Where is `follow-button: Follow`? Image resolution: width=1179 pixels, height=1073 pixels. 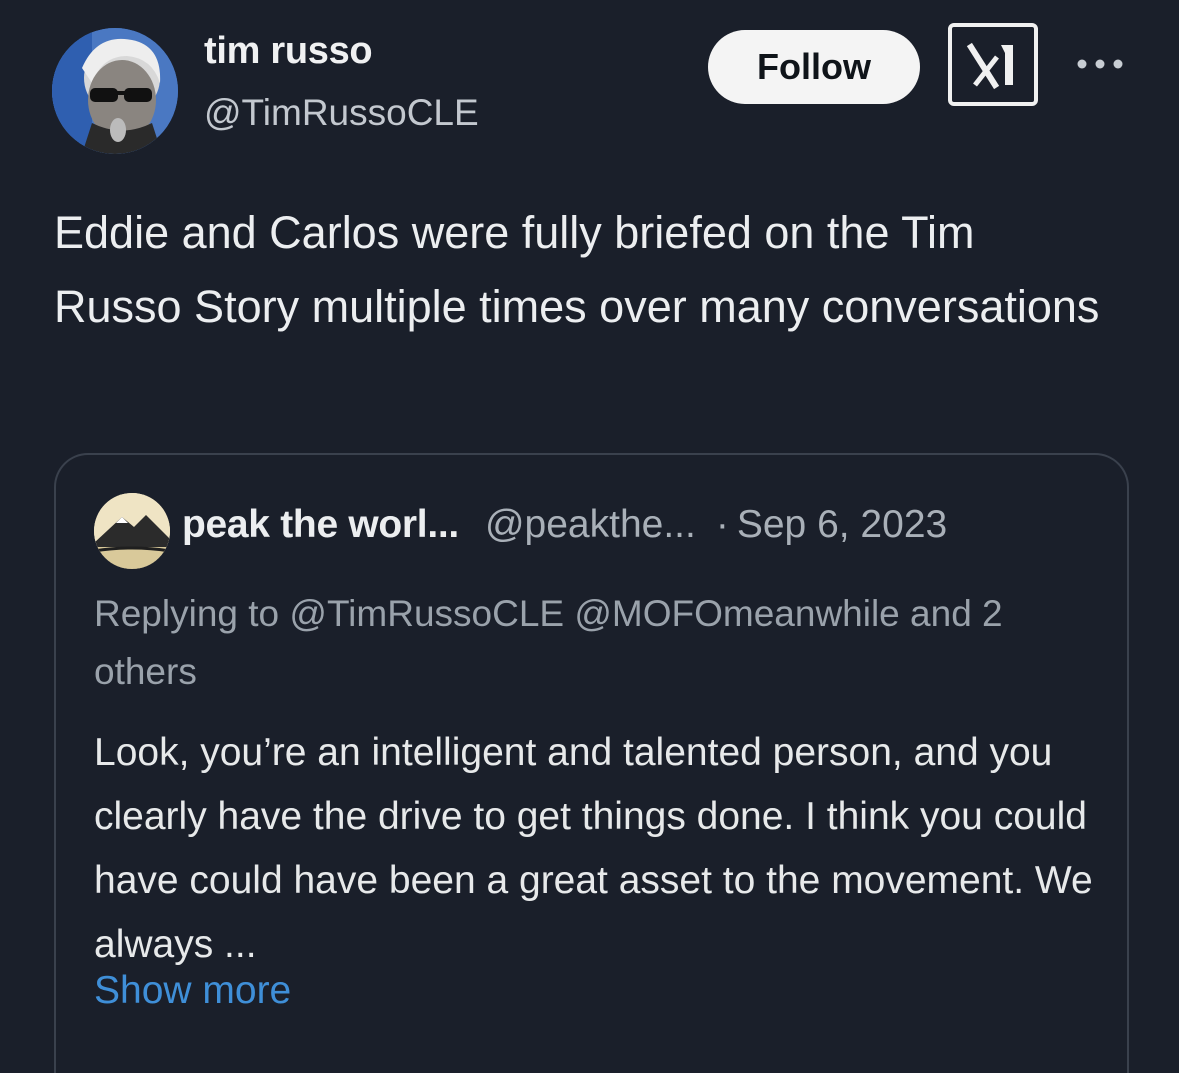 follow-button: Follow is located at coordinates (814, 67).